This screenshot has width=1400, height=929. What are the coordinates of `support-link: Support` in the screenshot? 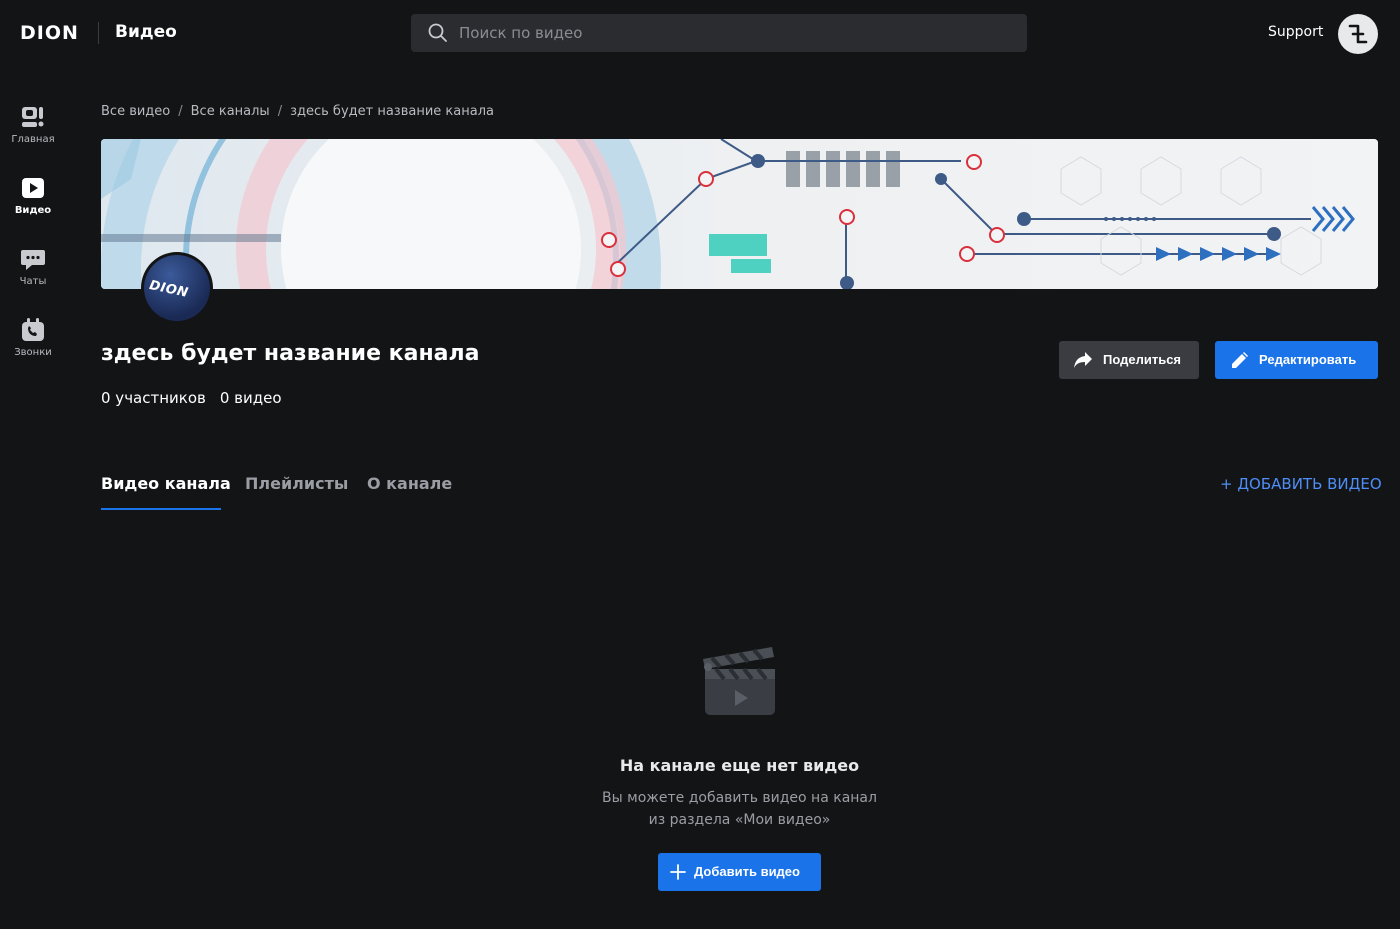 It's located at (1295, 32).